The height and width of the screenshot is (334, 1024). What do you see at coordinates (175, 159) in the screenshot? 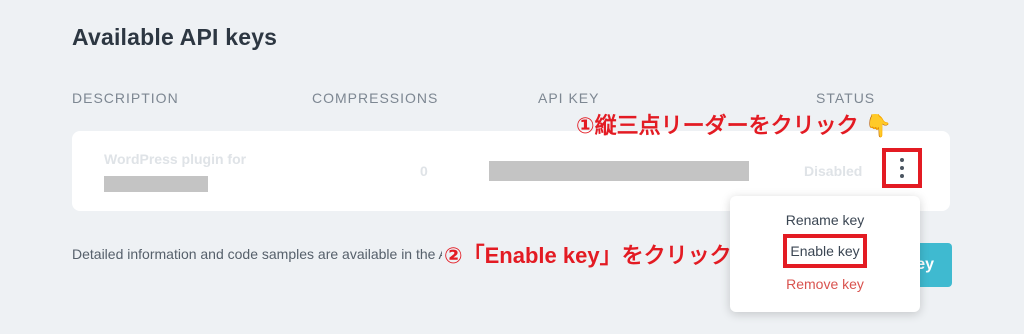
I see `row-description: WordPress plugin for` at bounding box center [175, 159].